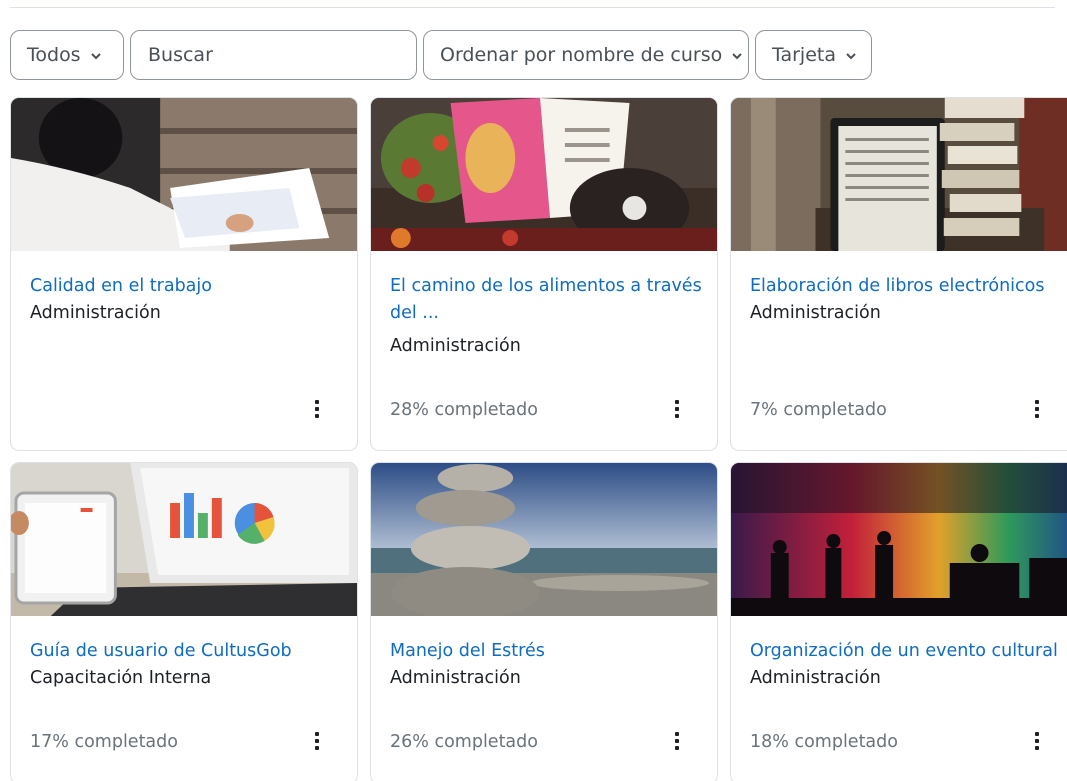  Describe the element at coordinates (818, 410) in the screenshot. I see `course-progress-text: 7% completado` at that location.